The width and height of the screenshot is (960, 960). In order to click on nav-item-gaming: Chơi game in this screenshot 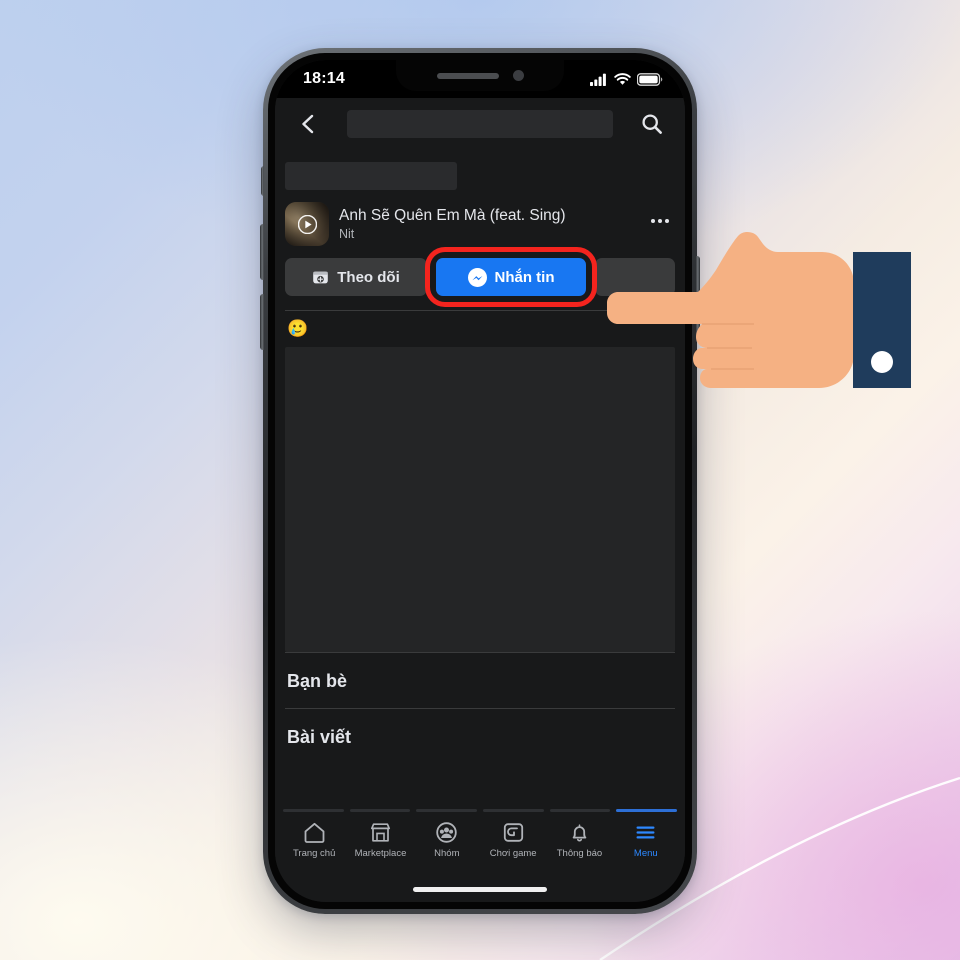, I will do `click(513, 837)`.